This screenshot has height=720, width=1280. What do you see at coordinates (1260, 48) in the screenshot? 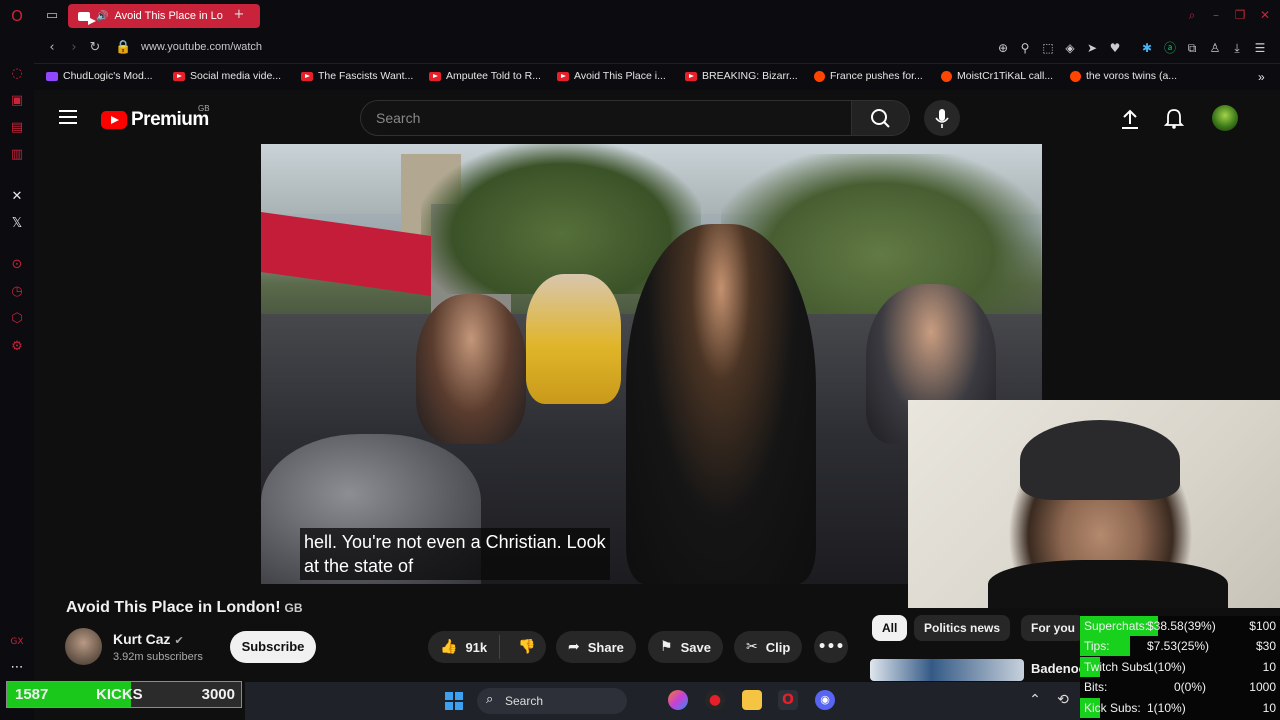
I see `easy-setup-icon: ☰` at bounding box center [1260, 48].